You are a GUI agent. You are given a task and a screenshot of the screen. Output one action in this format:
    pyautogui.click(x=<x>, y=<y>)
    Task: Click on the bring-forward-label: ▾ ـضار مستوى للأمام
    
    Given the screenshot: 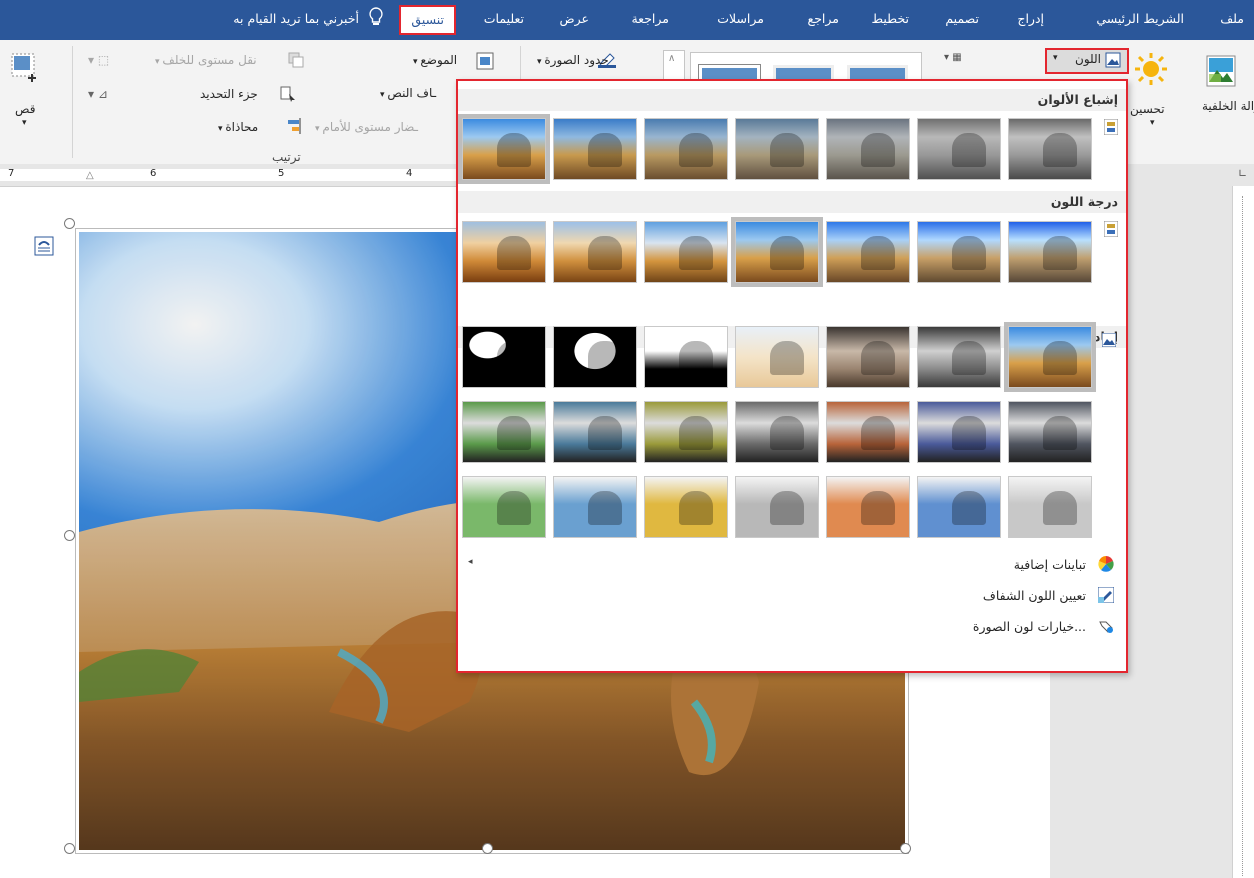 What is the action you would take?
    pyautogui.click(x=366, y=127)
    